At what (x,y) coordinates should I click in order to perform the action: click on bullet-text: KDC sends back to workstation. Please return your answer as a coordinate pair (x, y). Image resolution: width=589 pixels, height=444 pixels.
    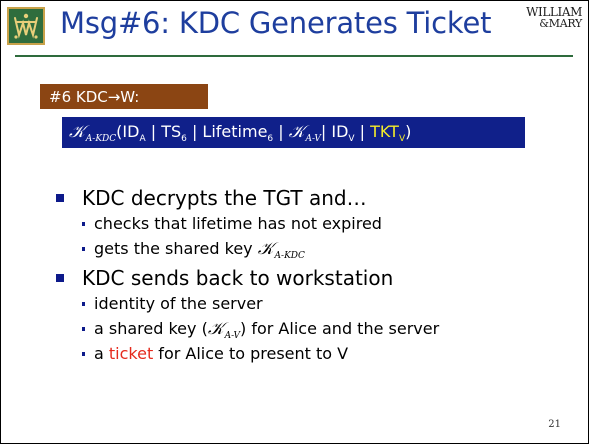
    Looking at the image, I should click on (238, 278).